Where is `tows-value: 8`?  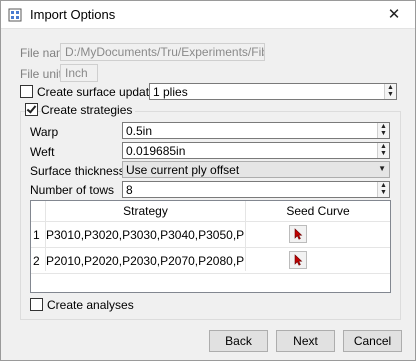
tows-value: 8 is located at coordinates (129, 190).